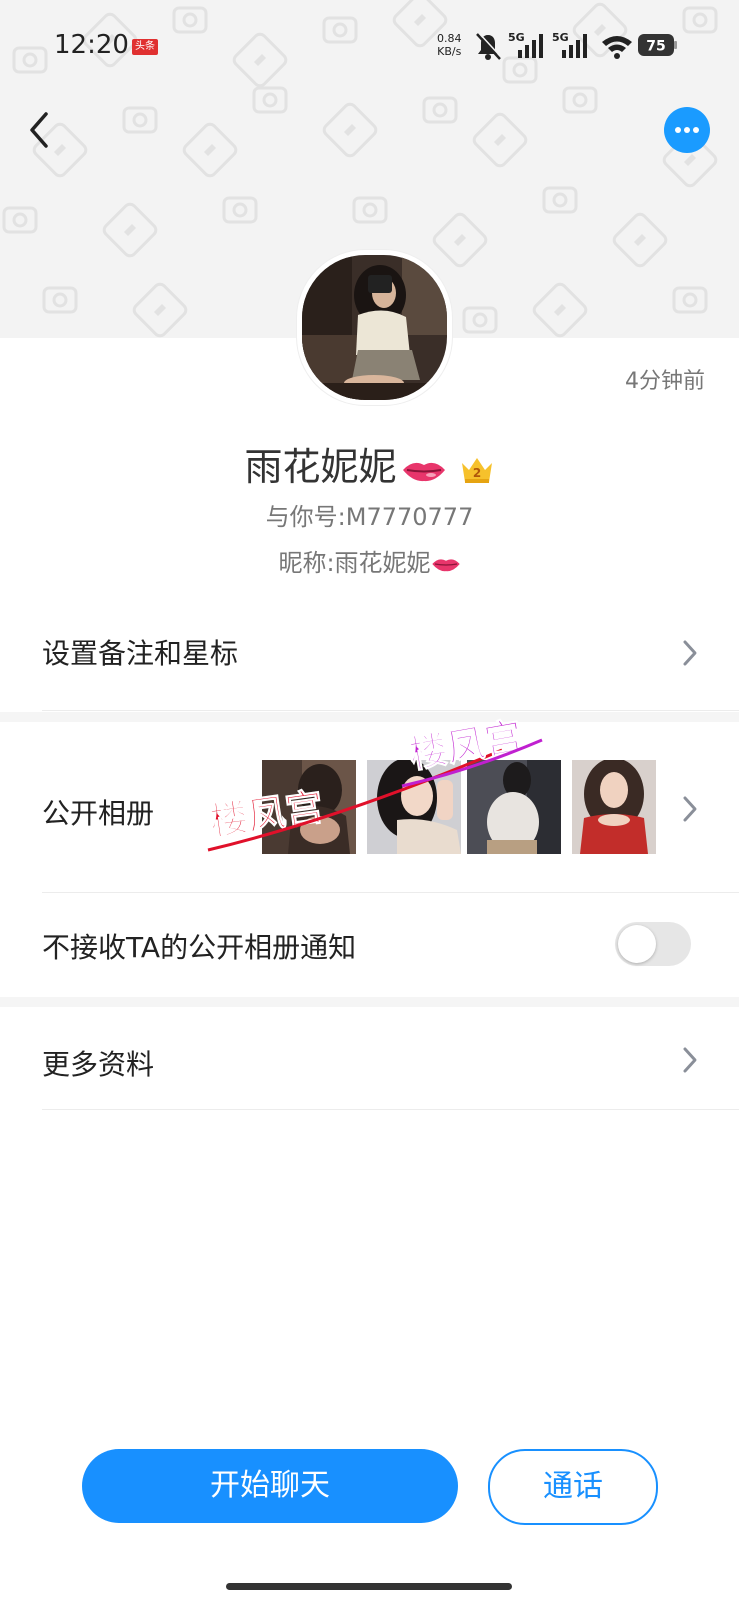 The image size is (739, 1600). Describe the element at coordinates (423, 471) in the screenshot. I see `lips-emoji-icon` at that location.